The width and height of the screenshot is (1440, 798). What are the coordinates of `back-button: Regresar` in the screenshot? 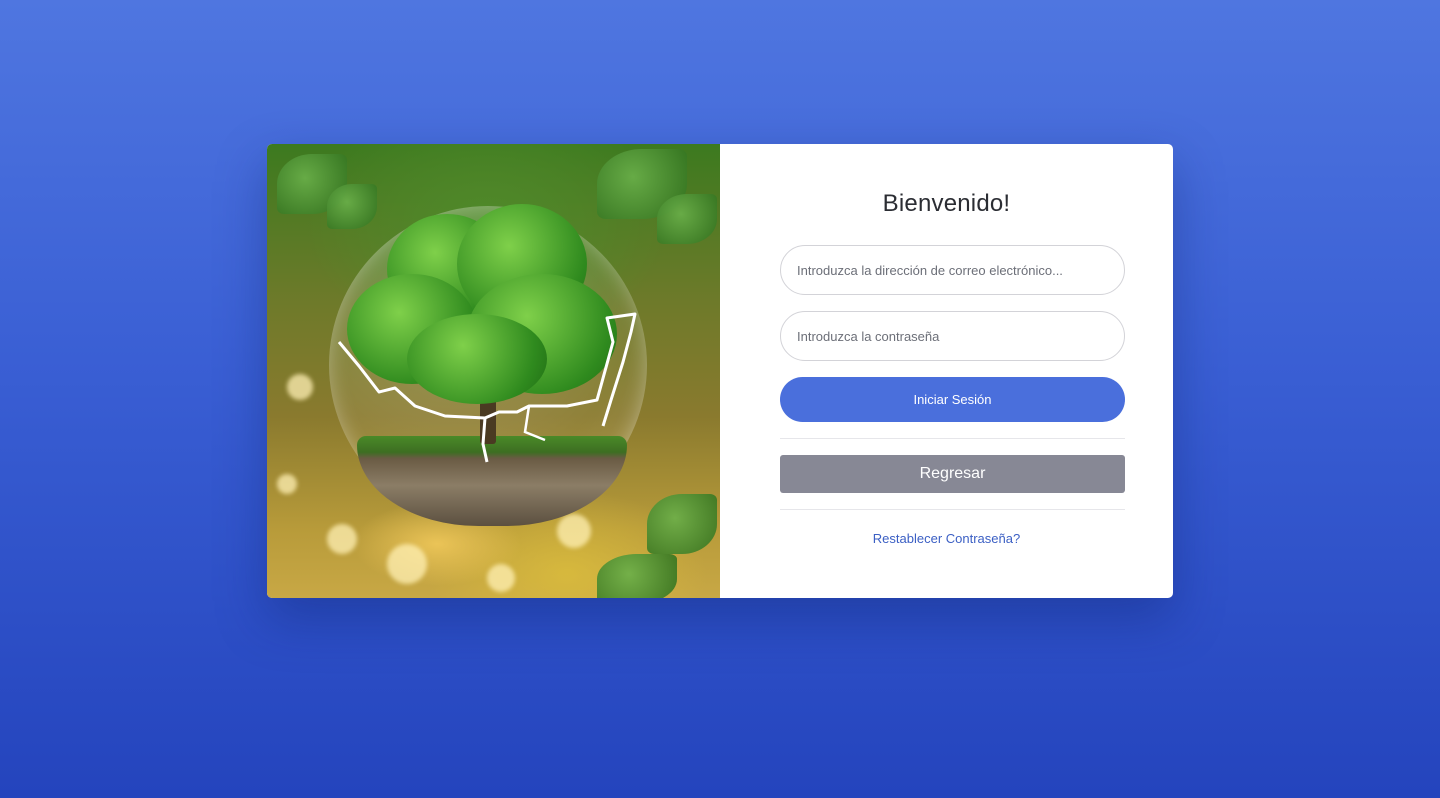 It's located at (952, 474).